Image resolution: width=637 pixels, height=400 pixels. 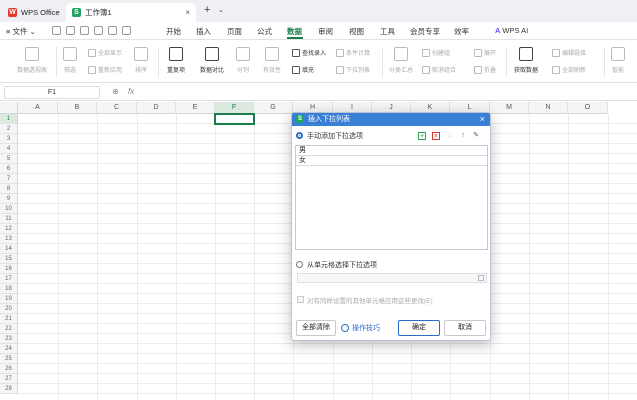 What do you see at coordinates (9, 229) in the screenshot?
I see `row-header-12: 12` at bounding box center [9, 229].